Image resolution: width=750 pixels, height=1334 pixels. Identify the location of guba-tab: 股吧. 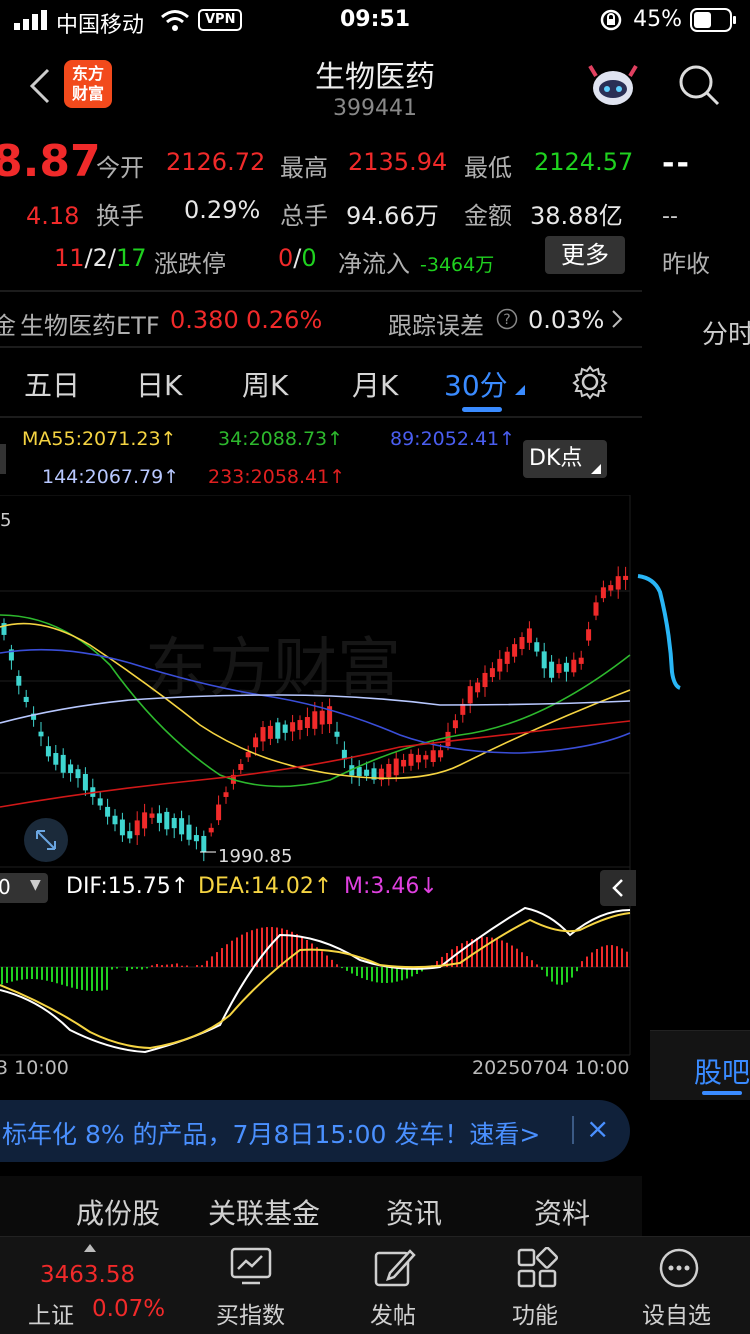
(700, 1065).